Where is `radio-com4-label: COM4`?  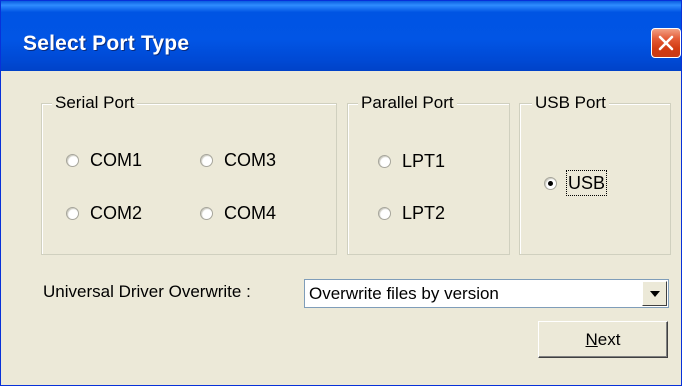 radio-com4-label: COM4 is located at coordinates (250, 213).